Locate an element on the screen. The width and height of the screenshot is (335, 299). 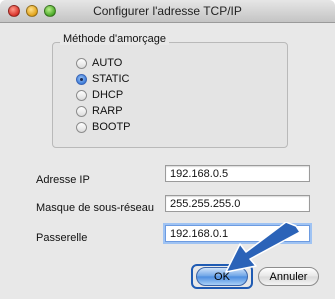
radio-option-rarp: RARP is located at coordinates (99, 111).